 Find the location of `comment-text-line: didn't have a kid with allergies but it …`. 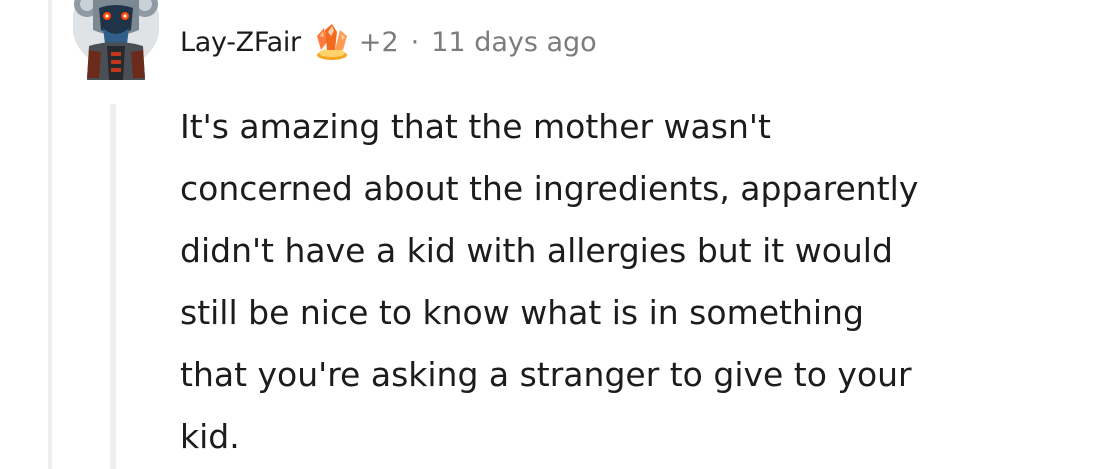

comment-text-line: didn't have a kid with allergies but it … is located at coordinates (536, 250).